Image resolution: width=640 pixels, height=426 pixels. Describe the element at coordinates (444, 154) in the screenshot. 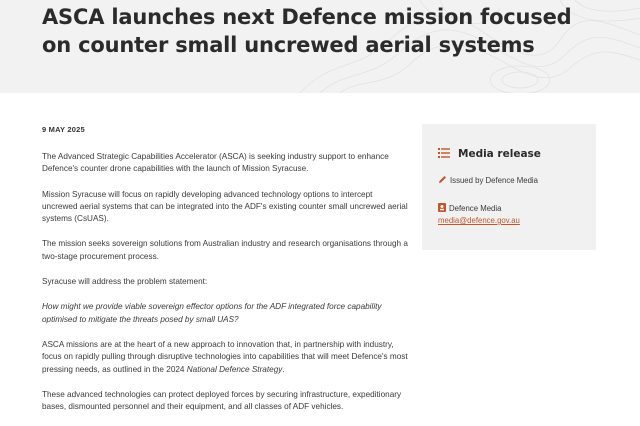

I see `list-icon` at that location.